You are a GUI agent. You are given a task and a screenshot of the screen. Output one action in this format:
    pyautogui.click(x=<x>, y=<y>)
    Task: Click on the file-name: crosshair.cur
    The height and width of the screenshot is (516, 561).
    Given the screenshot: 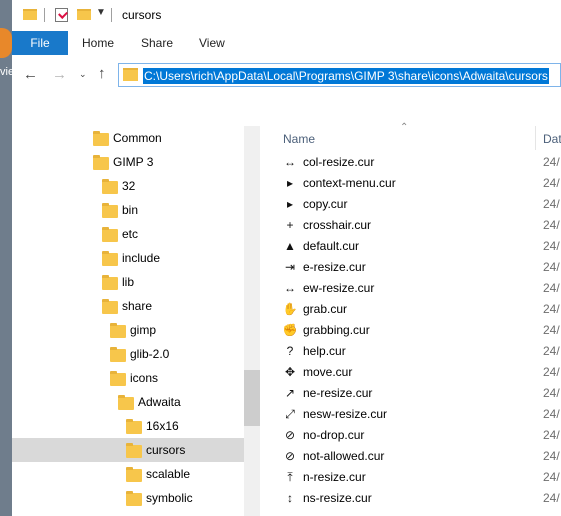 What is the action you would take?
    pyautogui.click(x=337, y=225)
    